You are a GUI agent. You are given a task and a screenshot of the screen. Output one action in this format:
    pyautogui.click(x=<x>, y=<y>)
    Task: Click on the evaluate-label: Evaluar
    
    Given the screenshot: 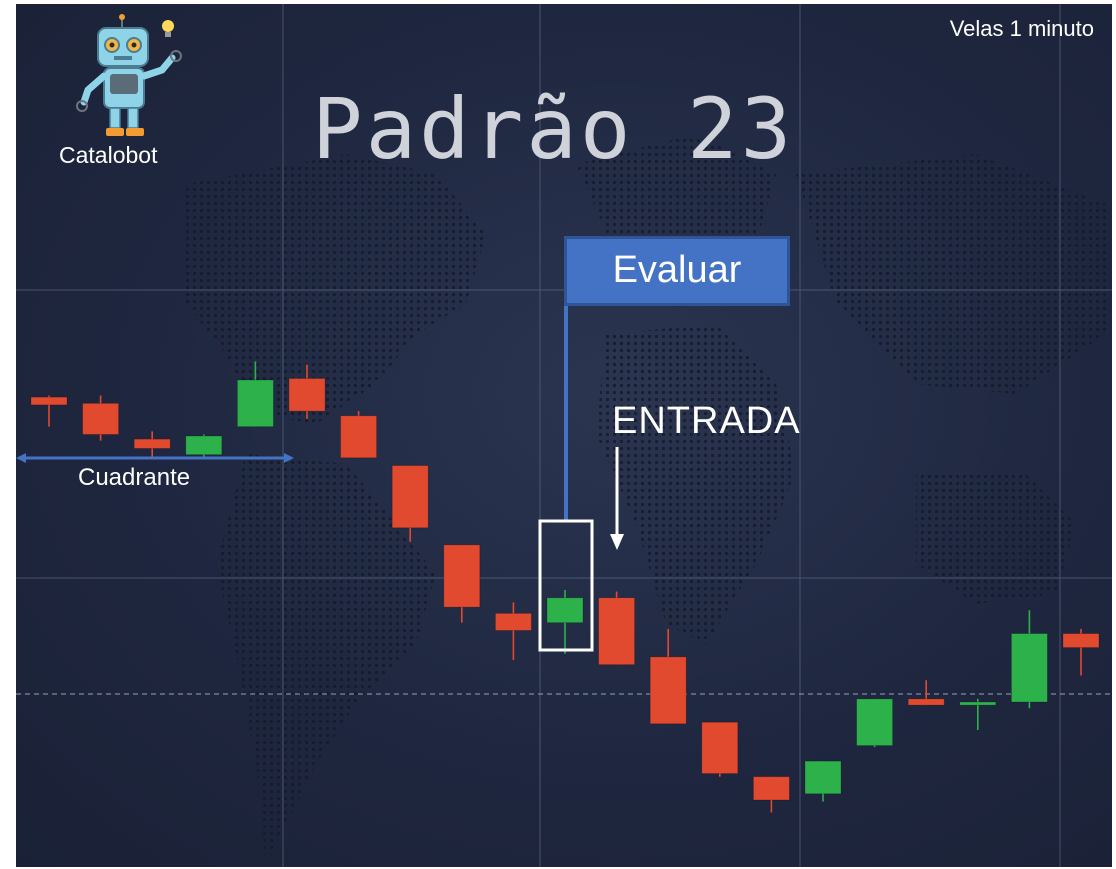 What is the action you would take?
    pyautogui.click(x=677, y=270)
    